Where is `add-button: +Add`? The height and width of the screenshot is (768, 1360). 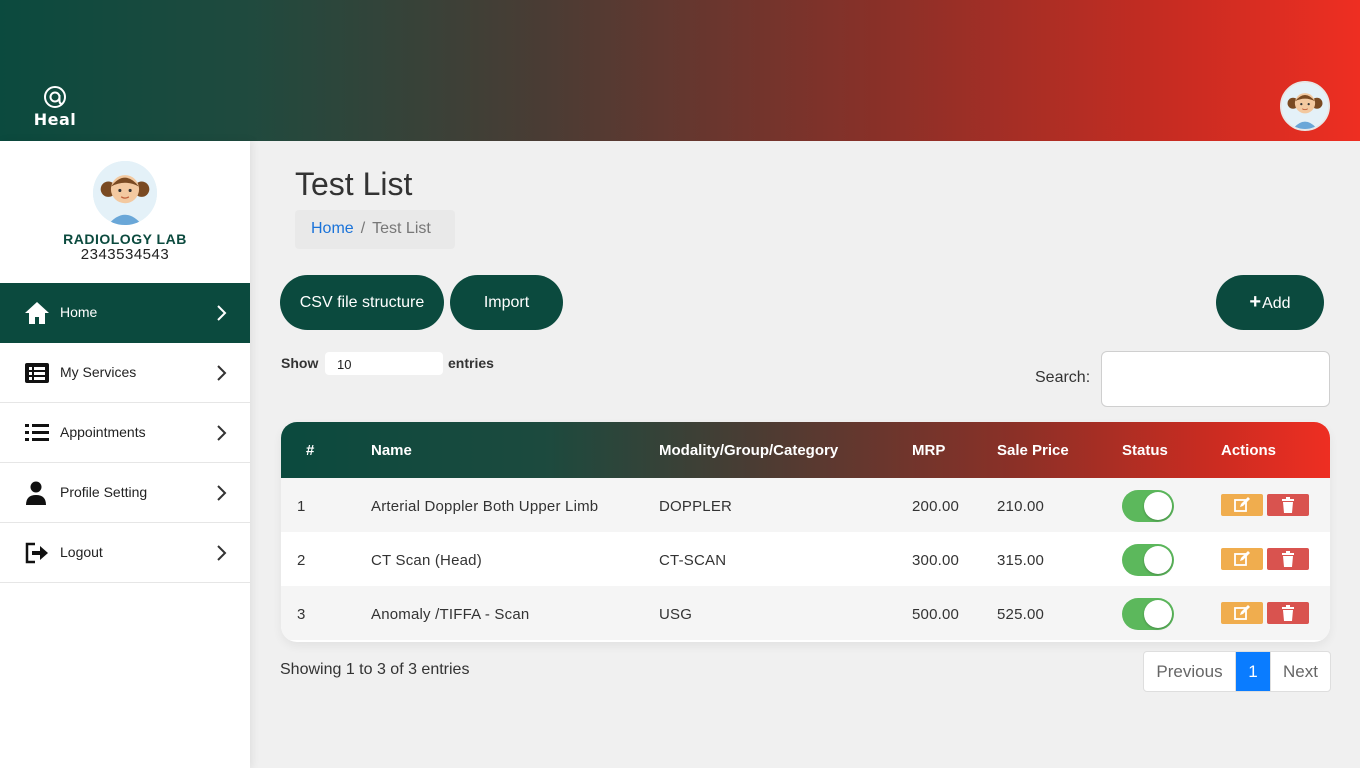
add-button: +Add is located at coordinates (1270, 302).